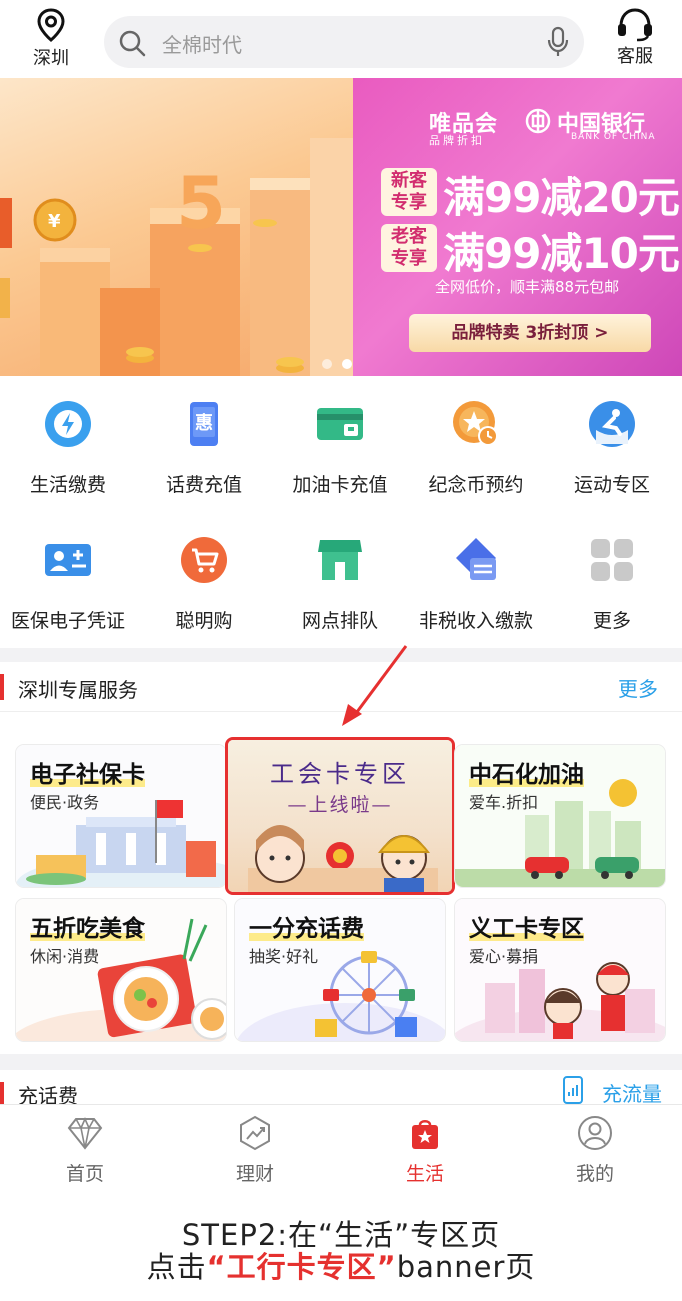 This screenshot has height=1301, width=682. I want to click on card-sinopec-fuel: 中石化加油 爱车.折扣, so click(560, 816).